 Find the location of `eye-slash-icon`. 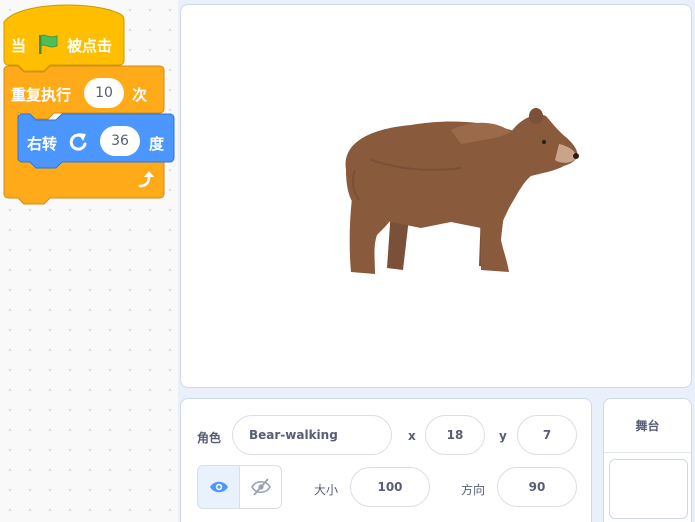

eye-slash-icon is located at coordinates (260, 487).